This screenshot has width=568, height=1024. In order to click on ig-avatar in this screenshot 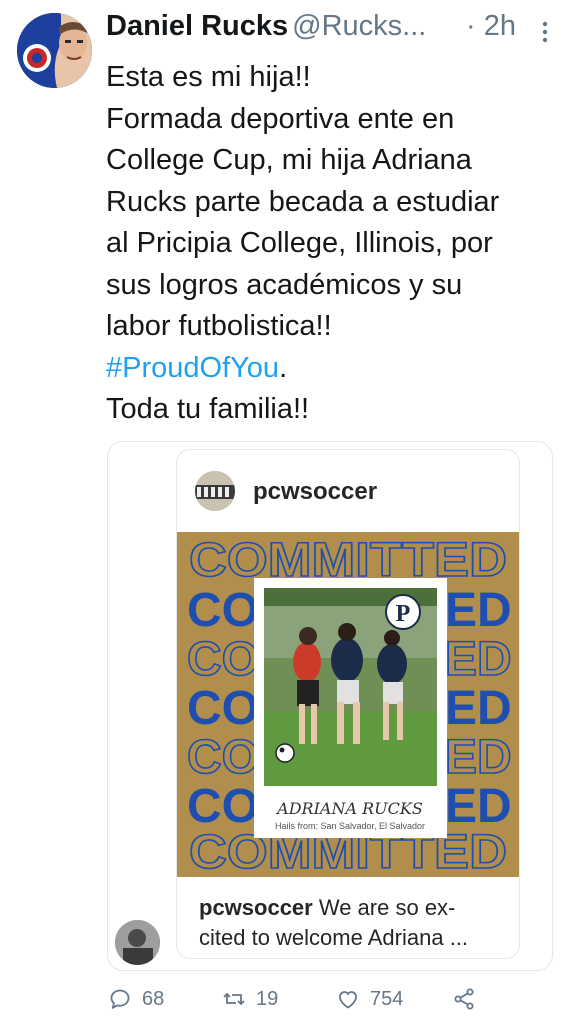, I will do `click(215, 491)`.